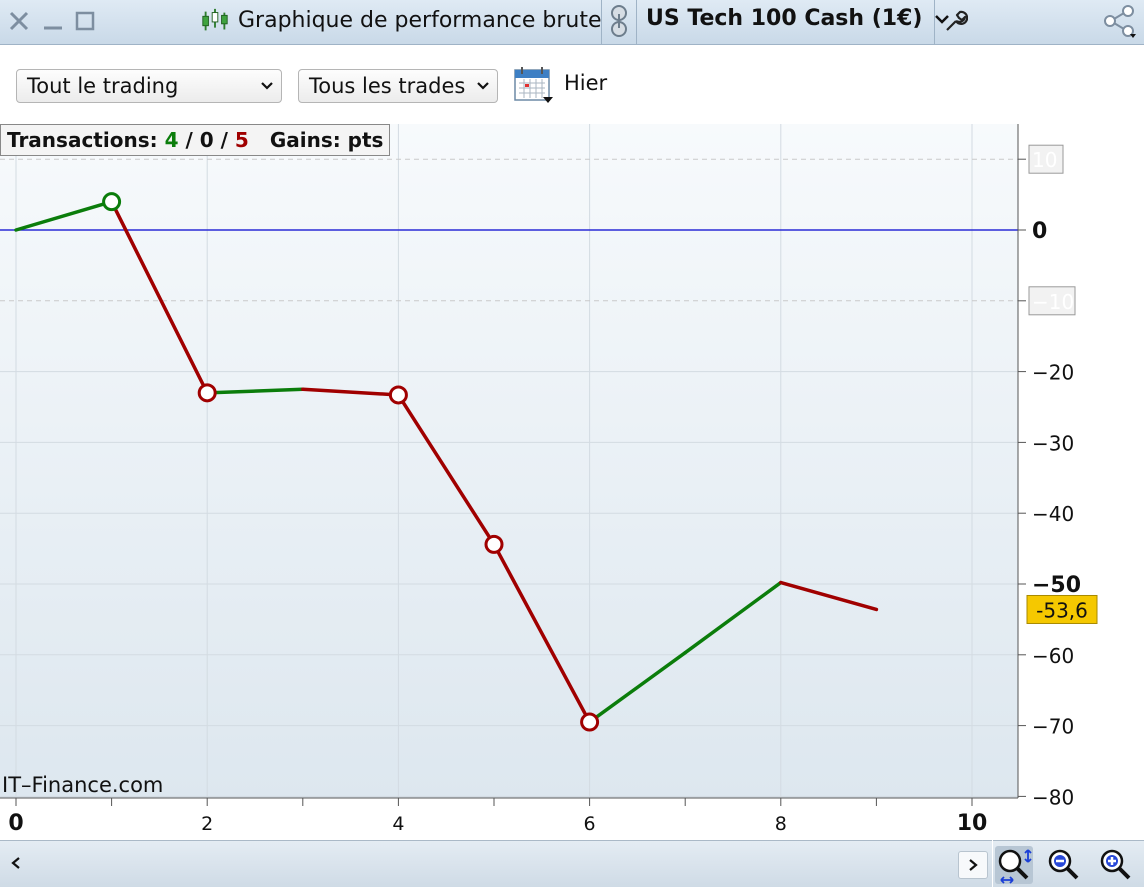  Describe the element at coordinates (496, 863) in the screenshot. I see `horizontal-scrollbar` at that location.